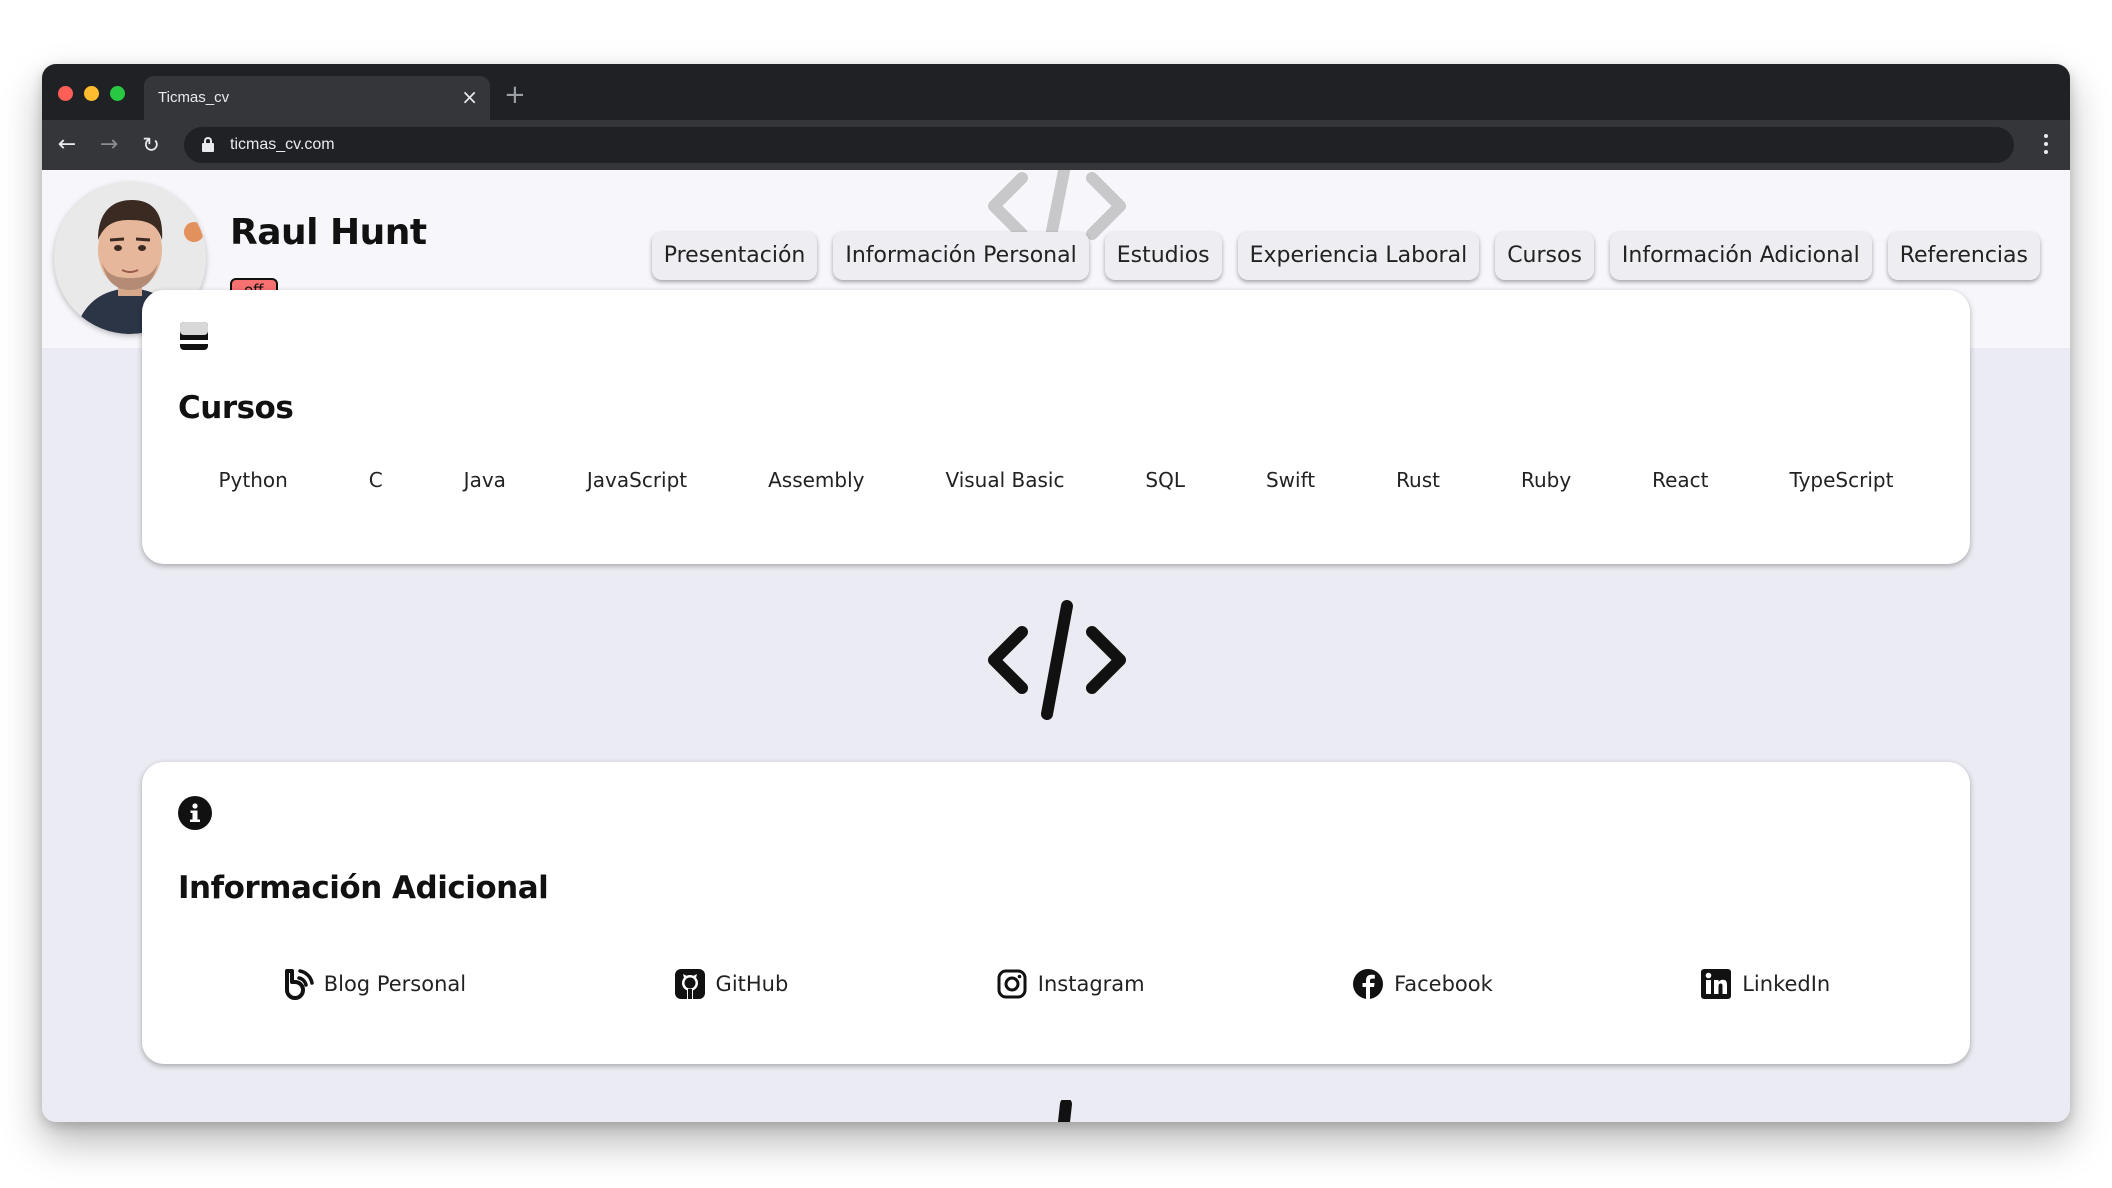  Describe the element at coordinates (689, 984) in the screenshot. I see `github-icon` at that location.